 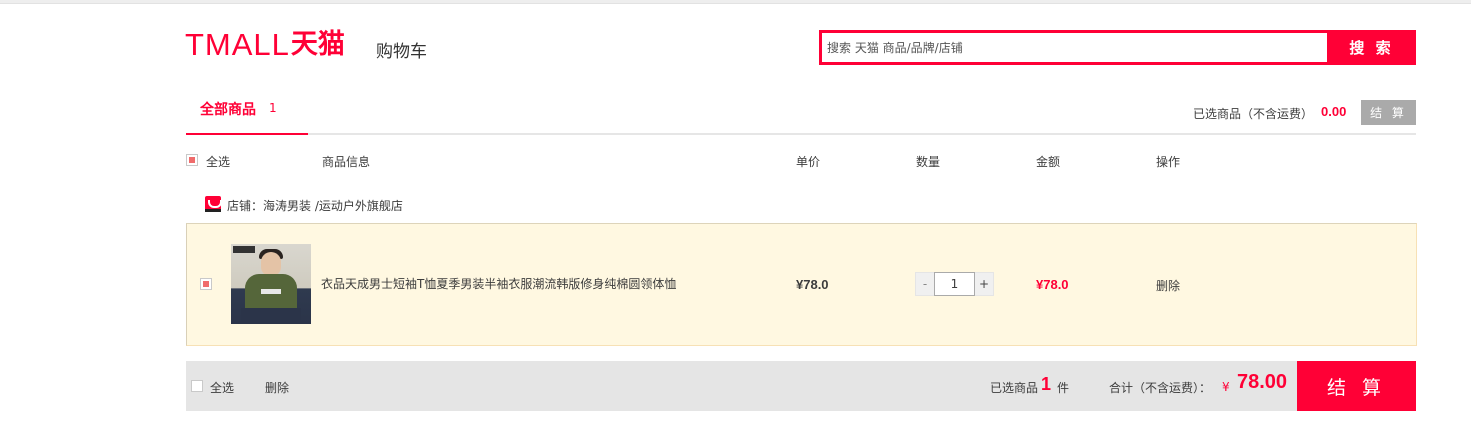 I want to click on product-title-link: 衣品天成男士短袖T恤夏季男装半袖衣服潮流韩版修身纯棉圆领体恤, so click(x=498, y=283).